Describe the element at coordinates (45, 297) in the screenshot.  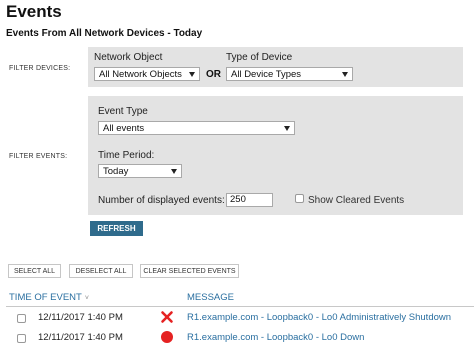
I see `column-header-time-label: TIME OF EVENT` at that location.